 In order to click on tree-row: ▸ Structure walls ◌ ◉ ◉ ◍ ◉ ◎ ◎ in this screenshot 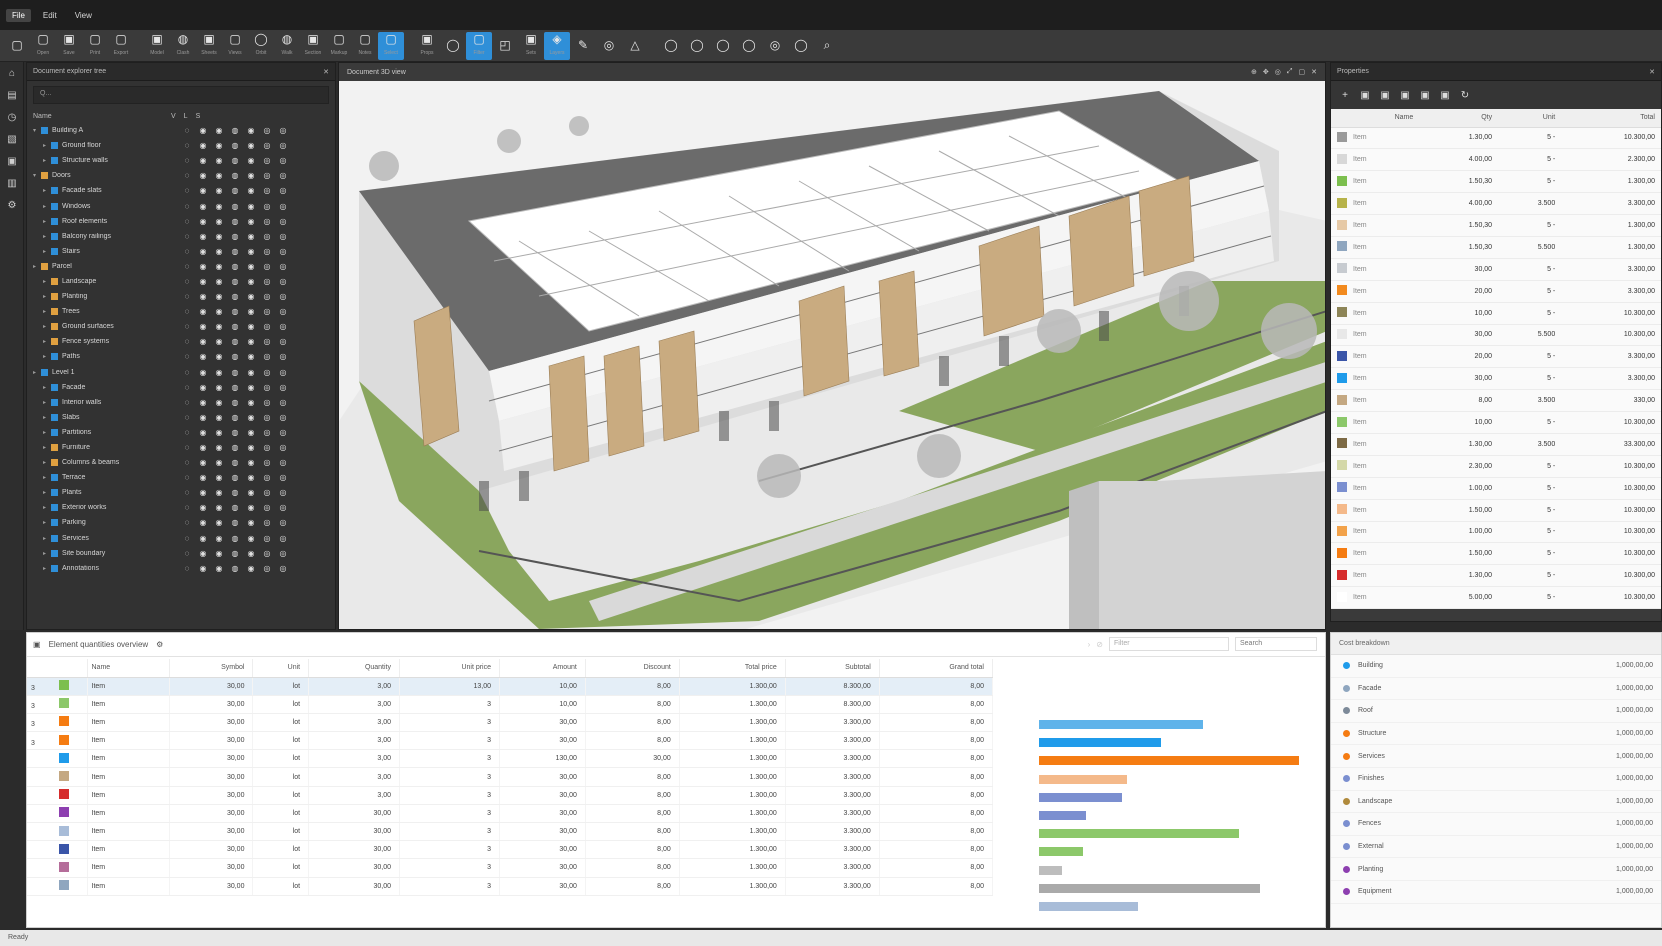, I will do `click(181, 160)`.